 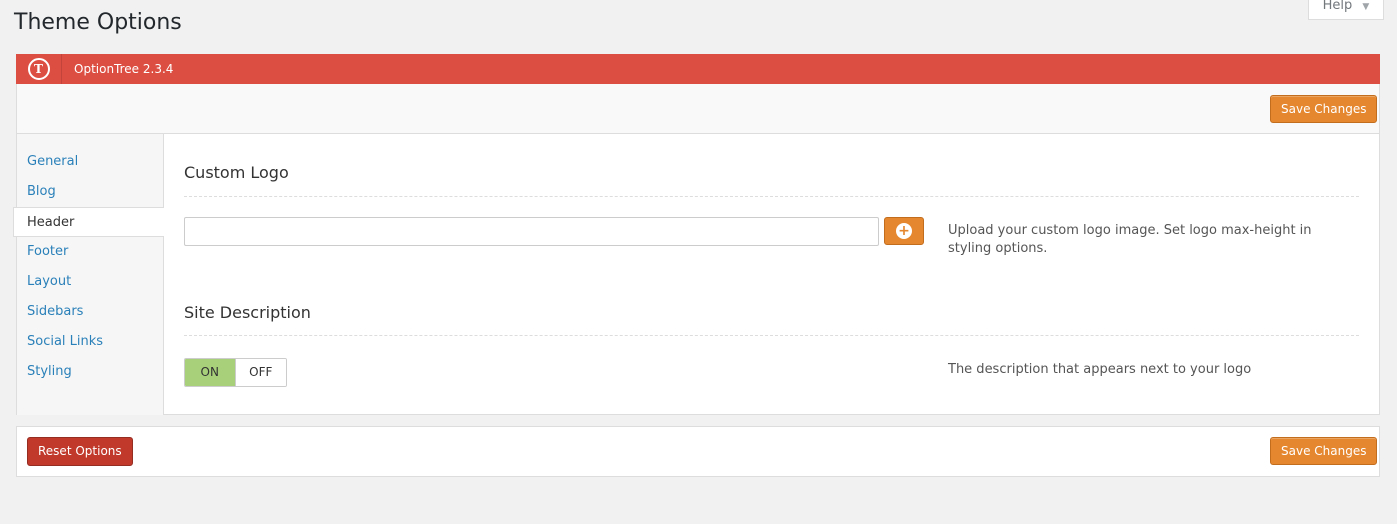 What do you see at coordinates (90, 162) in the screenshot?
I see `sidebar-item-general: General` at bounding box center [90, 162].